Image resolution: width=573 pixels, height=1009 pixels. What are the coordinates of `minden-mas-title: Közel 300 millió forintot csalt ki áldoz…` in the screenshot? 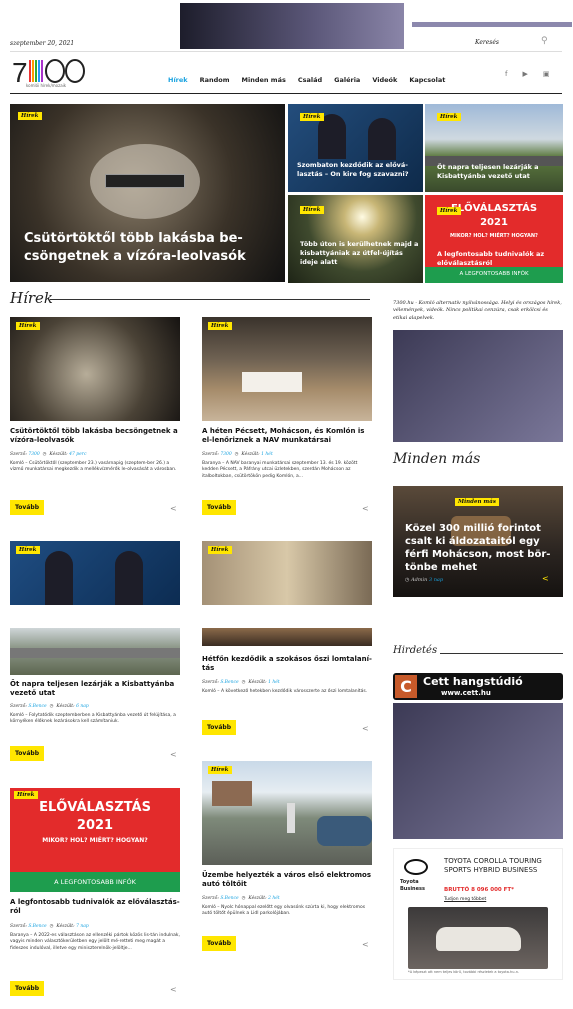 It's located at (480, 548).